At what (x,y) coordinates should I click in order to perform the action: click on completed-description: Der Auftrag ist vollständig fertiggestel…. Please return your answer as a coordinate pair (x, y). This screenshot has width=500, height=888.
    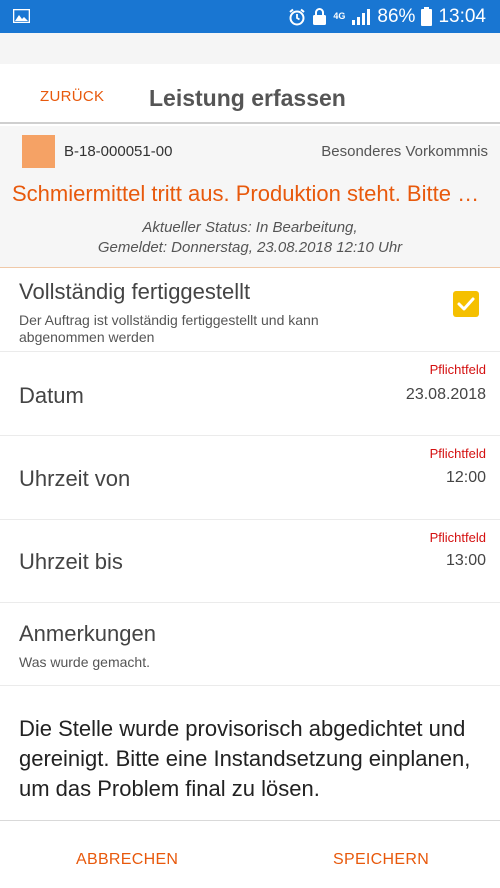
    Looking at the image, I should click on (169, 328).